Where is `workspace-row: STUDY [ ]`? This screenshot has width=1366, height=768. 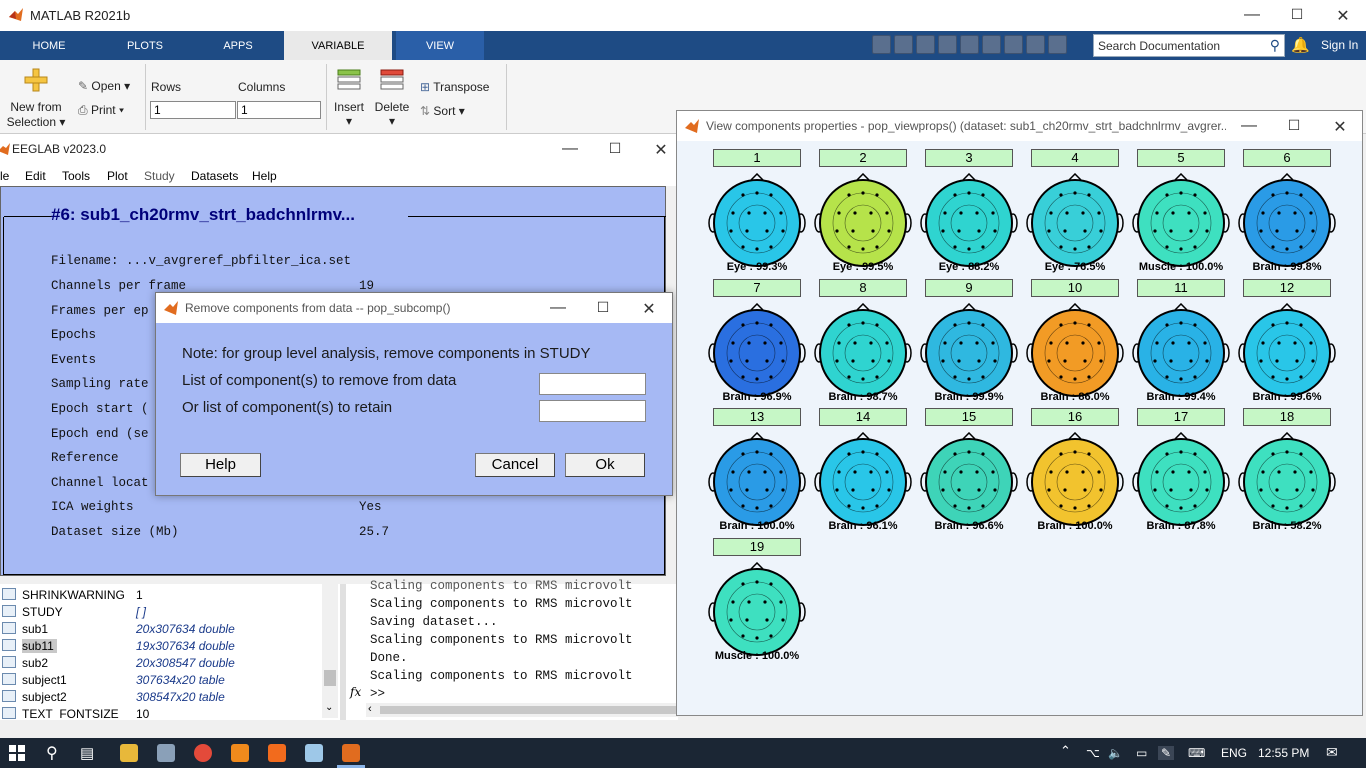 workspace-row: STUDY [ ] is located at coordinates (160, 611).